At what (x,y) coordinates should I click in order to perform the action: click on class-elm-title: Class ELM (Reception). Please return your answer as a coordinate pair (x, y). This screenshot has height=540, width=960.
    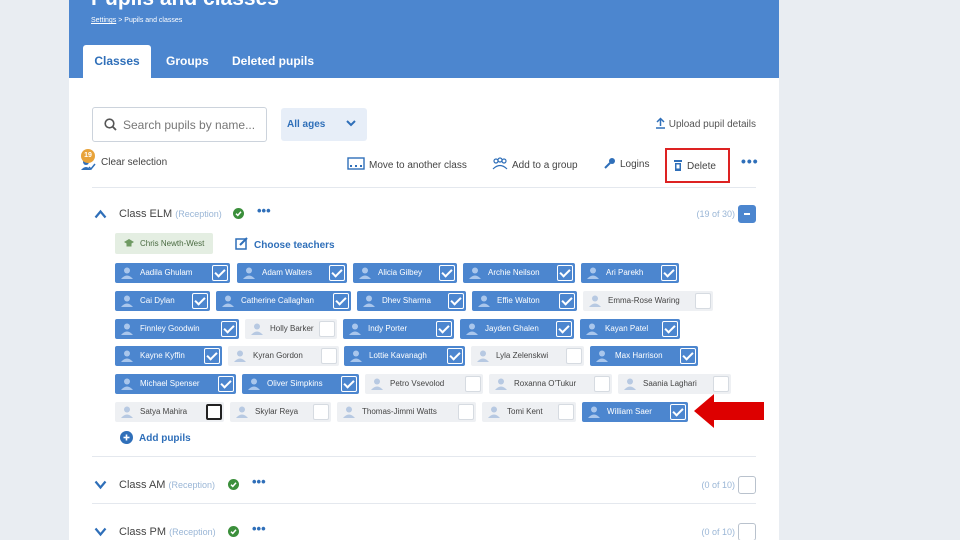
    Looking at the image, I should click on (170, 214).